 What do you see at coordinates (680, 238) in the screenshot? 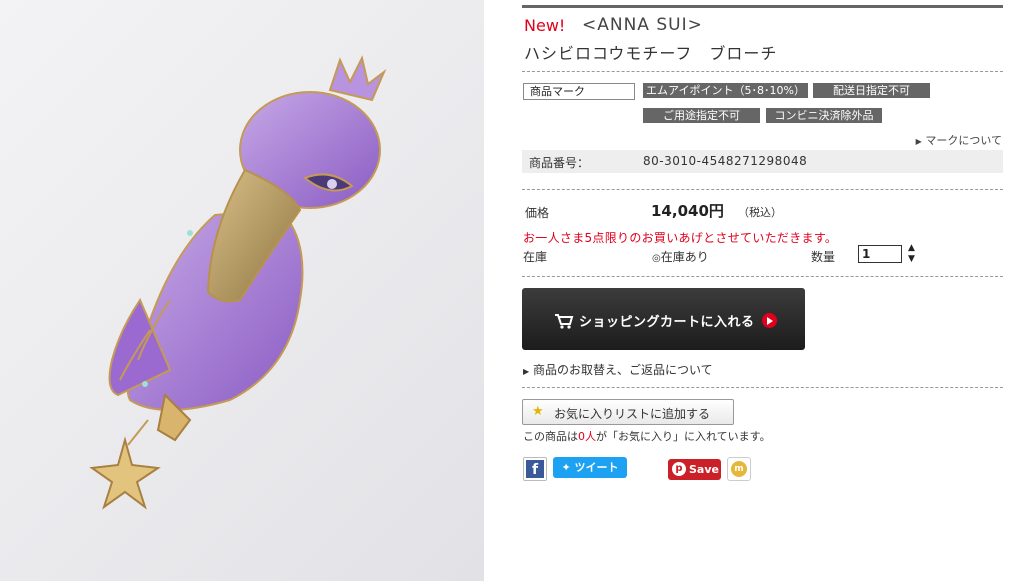
I see `purchase-limit-notice: お一人さま5点限りのお買いあげとさせていただきます。` at bounding box center [680, 238].